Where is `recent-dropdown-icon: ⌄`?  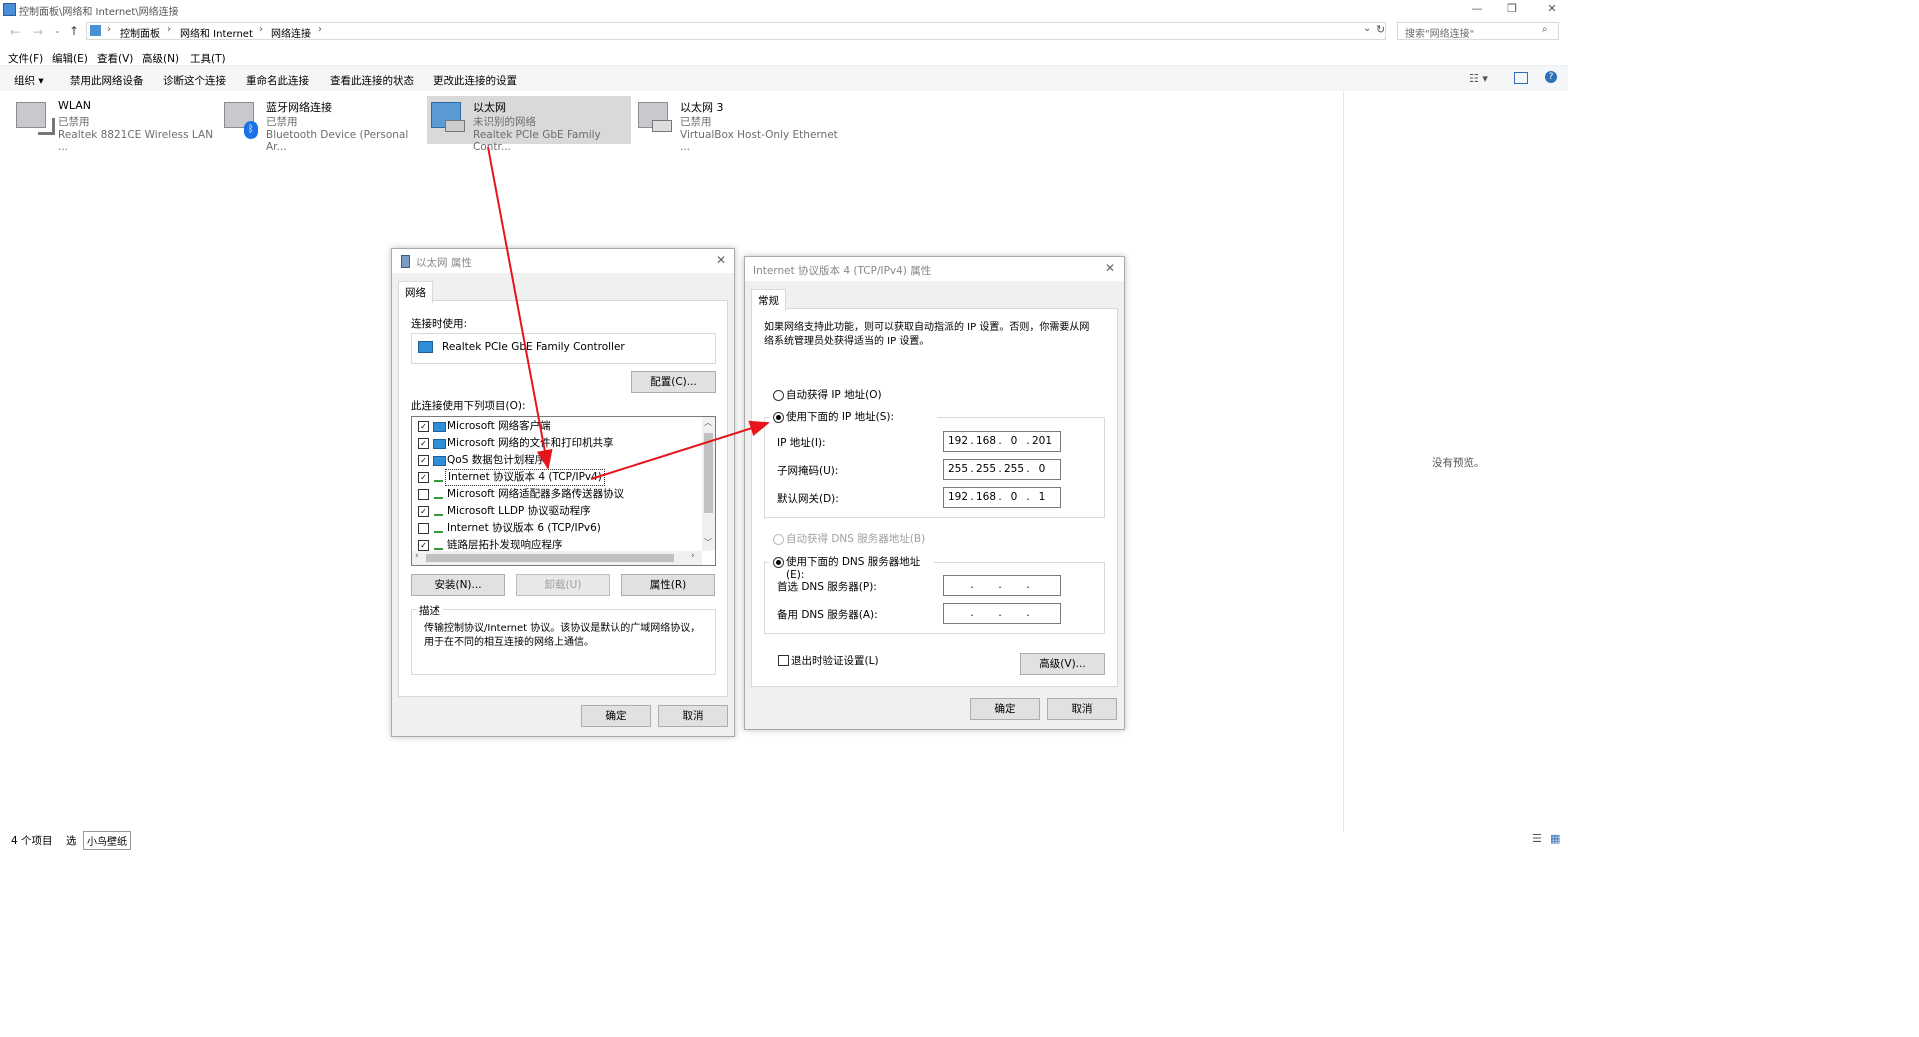
recent-dropdown-icon: ⌄ is located at coordinates (57, 30).